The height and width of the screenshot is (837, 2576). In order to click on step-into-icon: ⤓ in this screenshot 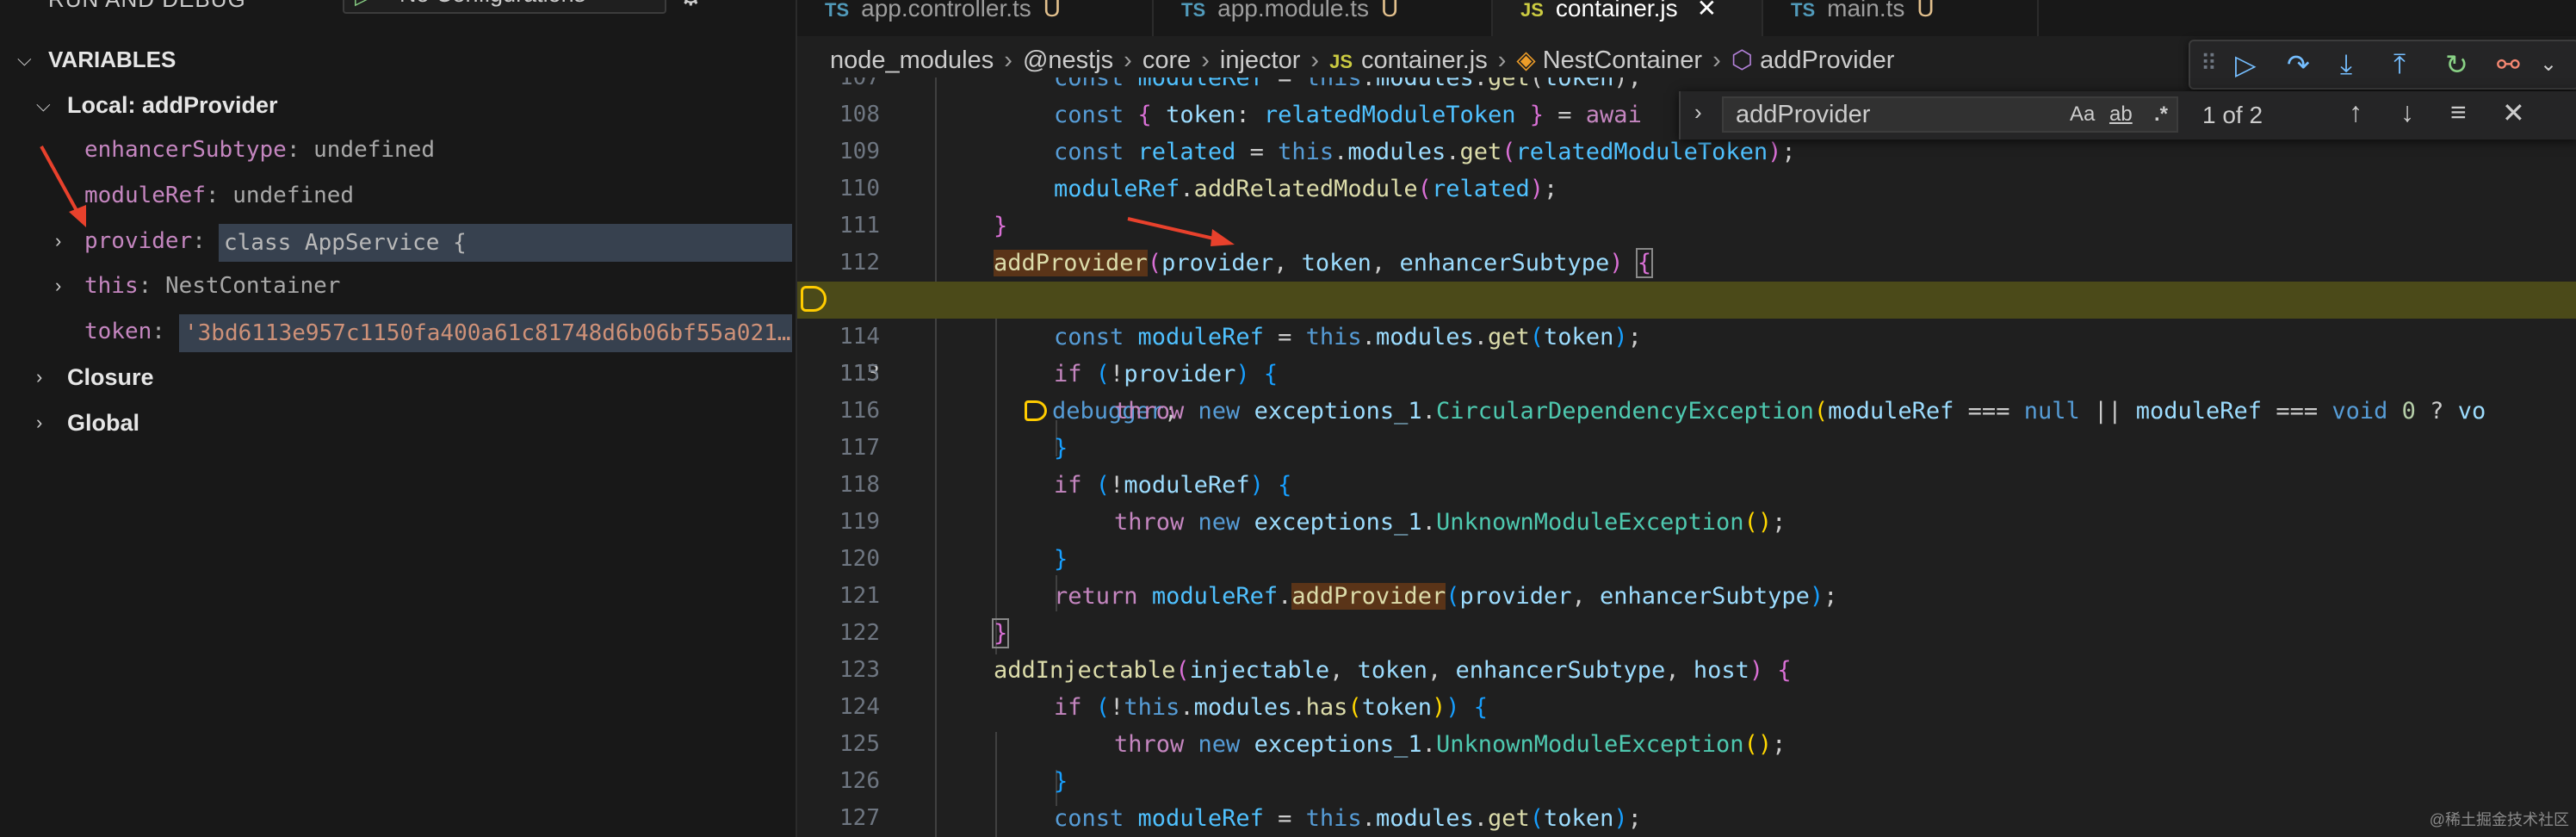, I will do `click(2346, 64)`.